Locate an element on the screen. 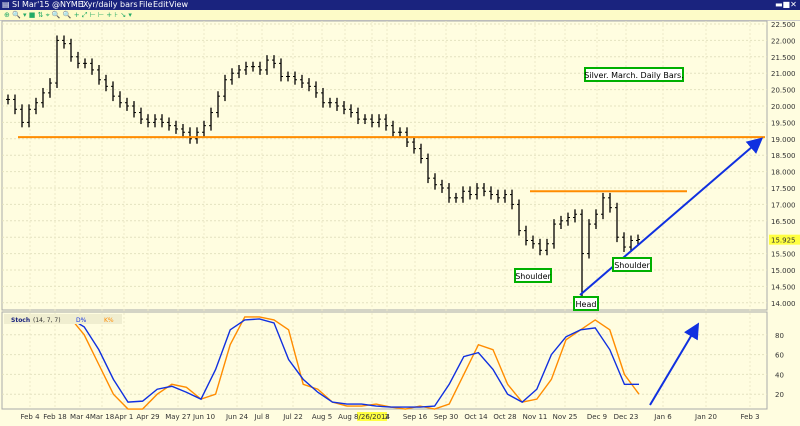  x-tick-label: Aug is located at coordinates (345, 417).